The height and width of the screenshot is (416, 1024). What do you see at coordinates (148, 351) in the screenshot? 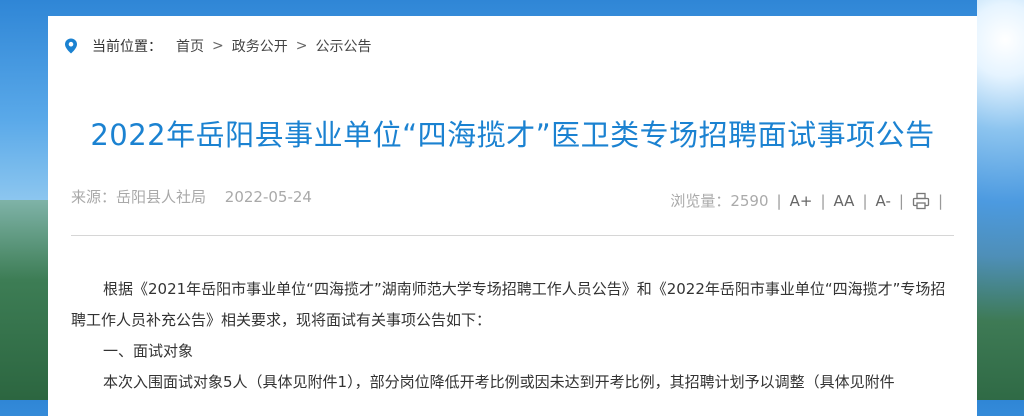
I see `section-heading: 一、面试对象` at bounding box center [148, 351].